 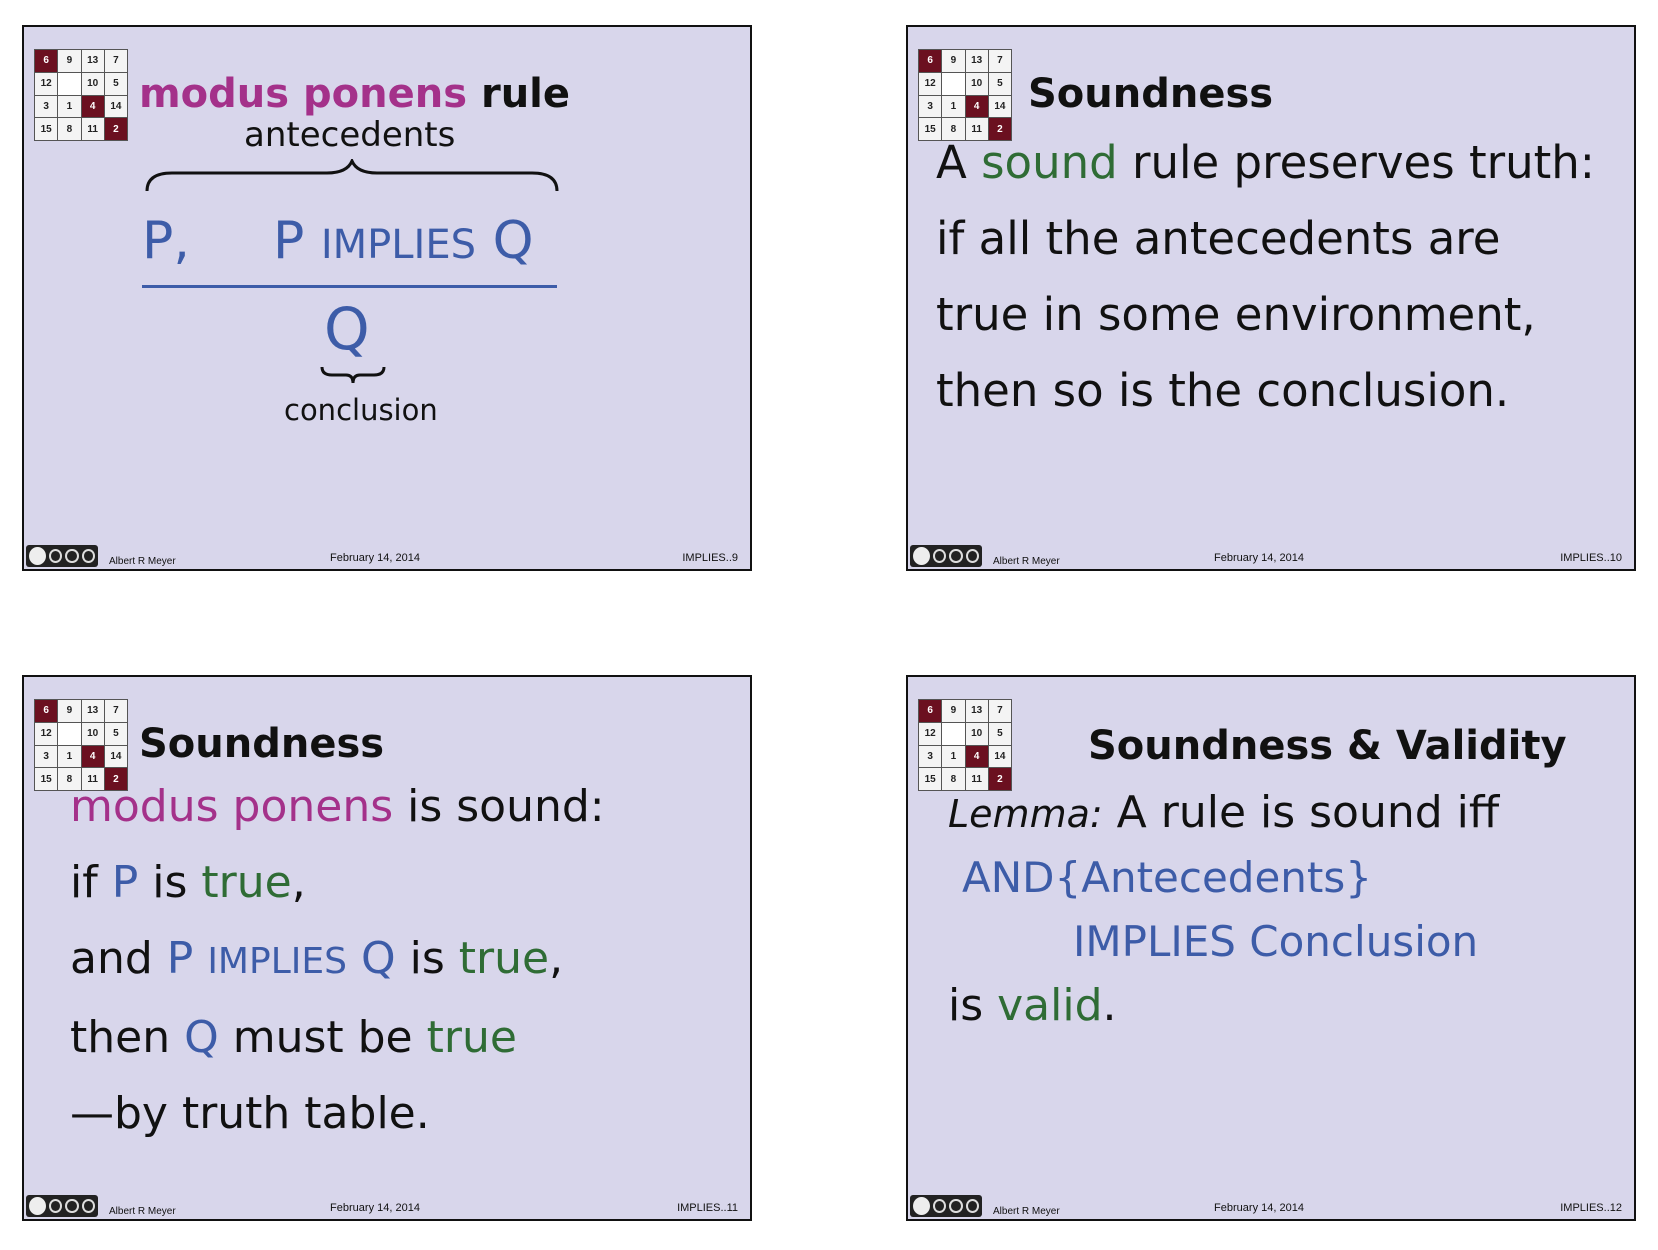 What do you see at coordinates (361, 410) in the screenshot?
I see `conclusion-label: conclusion` at bounding box center [361, 410].